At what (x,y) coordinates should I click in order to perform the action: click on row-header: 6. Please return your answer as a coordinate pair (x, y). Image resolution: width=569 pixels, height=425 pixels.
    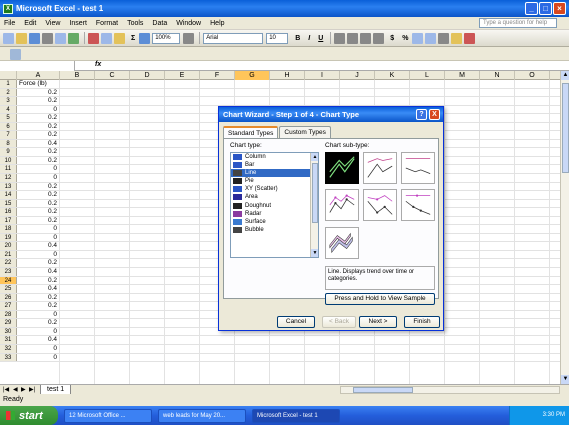
    Looking at the image, I should click on (8, 126).